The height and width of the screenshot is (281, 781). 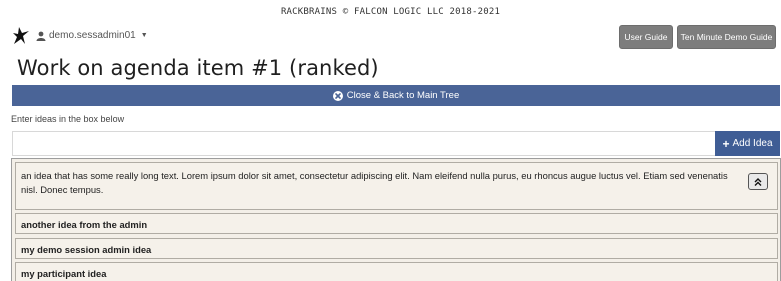 What do you see at coordinates (726, 143) in the screenshot?
I see `plus-icon: +` at bounding box center [726, 143].